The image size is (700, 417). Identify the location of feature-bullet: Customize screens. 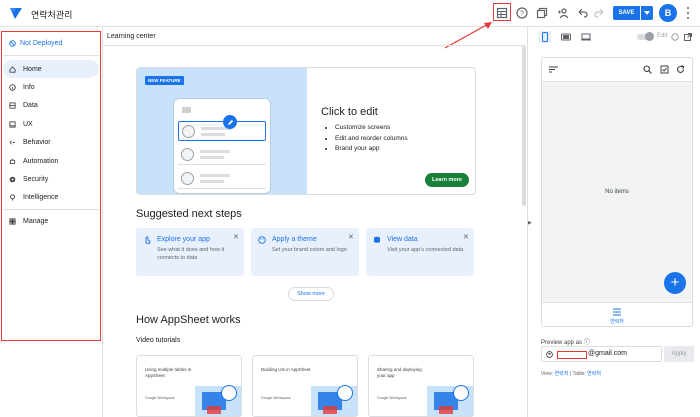
(371, 128).